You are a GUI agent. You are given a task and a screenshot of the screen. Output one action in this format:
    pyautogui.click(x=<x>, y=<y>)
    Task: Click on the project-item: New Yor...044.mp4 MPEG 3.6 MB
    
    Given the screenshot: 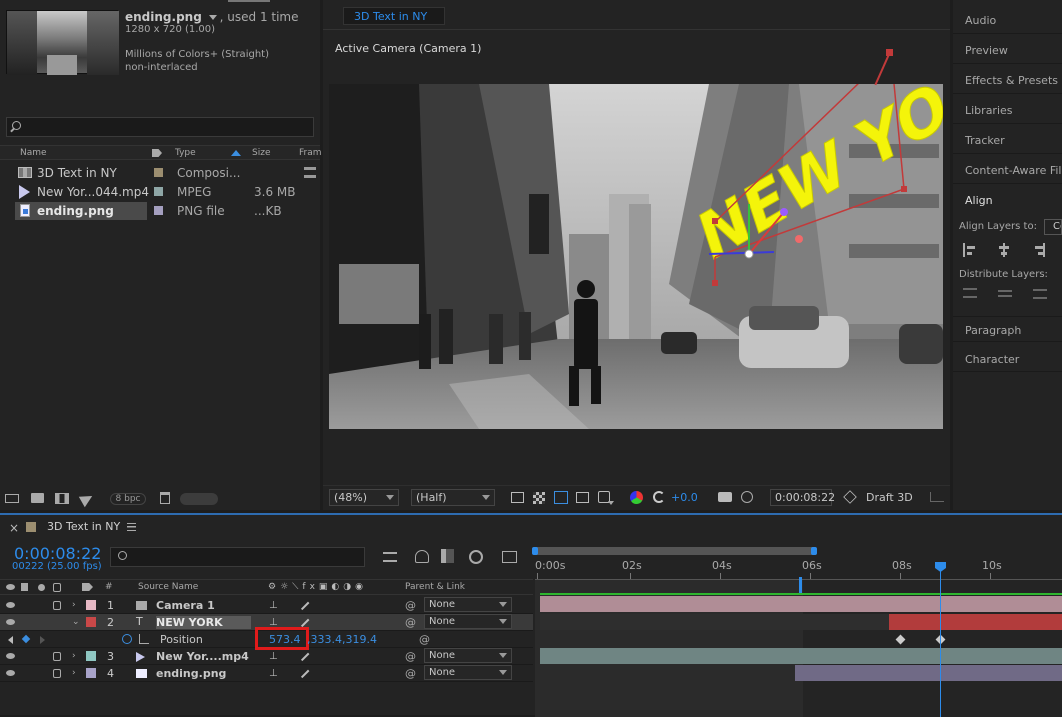 What is the action you would take?
    pyautogui.click(x=160, y=192)
    